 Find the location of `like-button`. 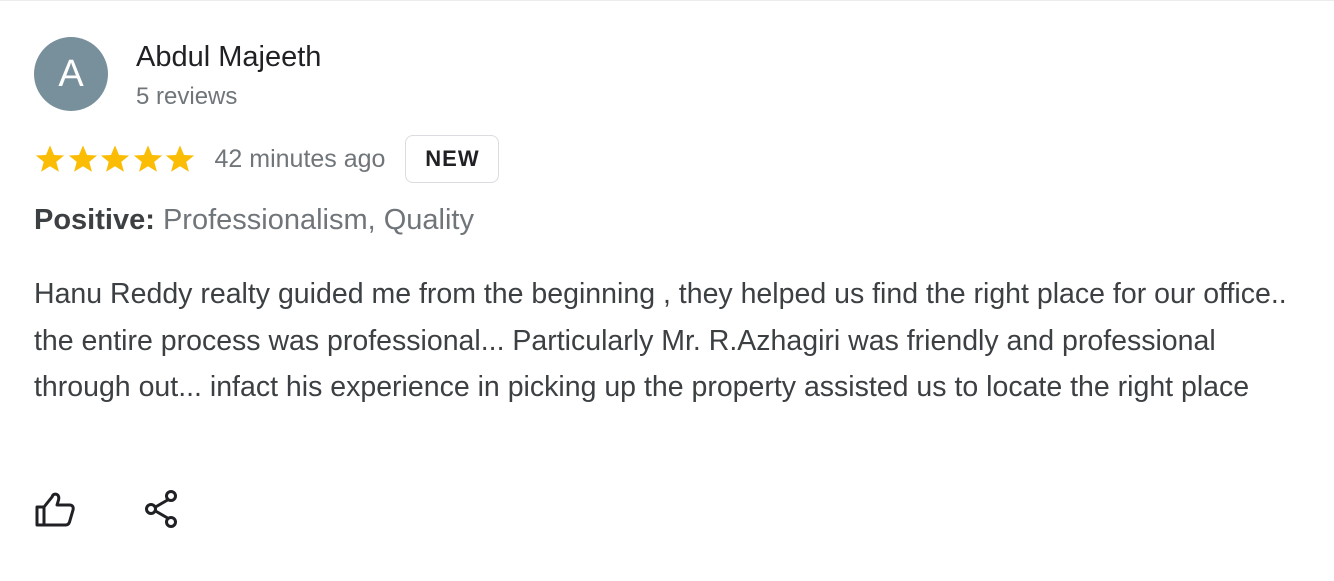

like-button is located at coordinates (56, 513).